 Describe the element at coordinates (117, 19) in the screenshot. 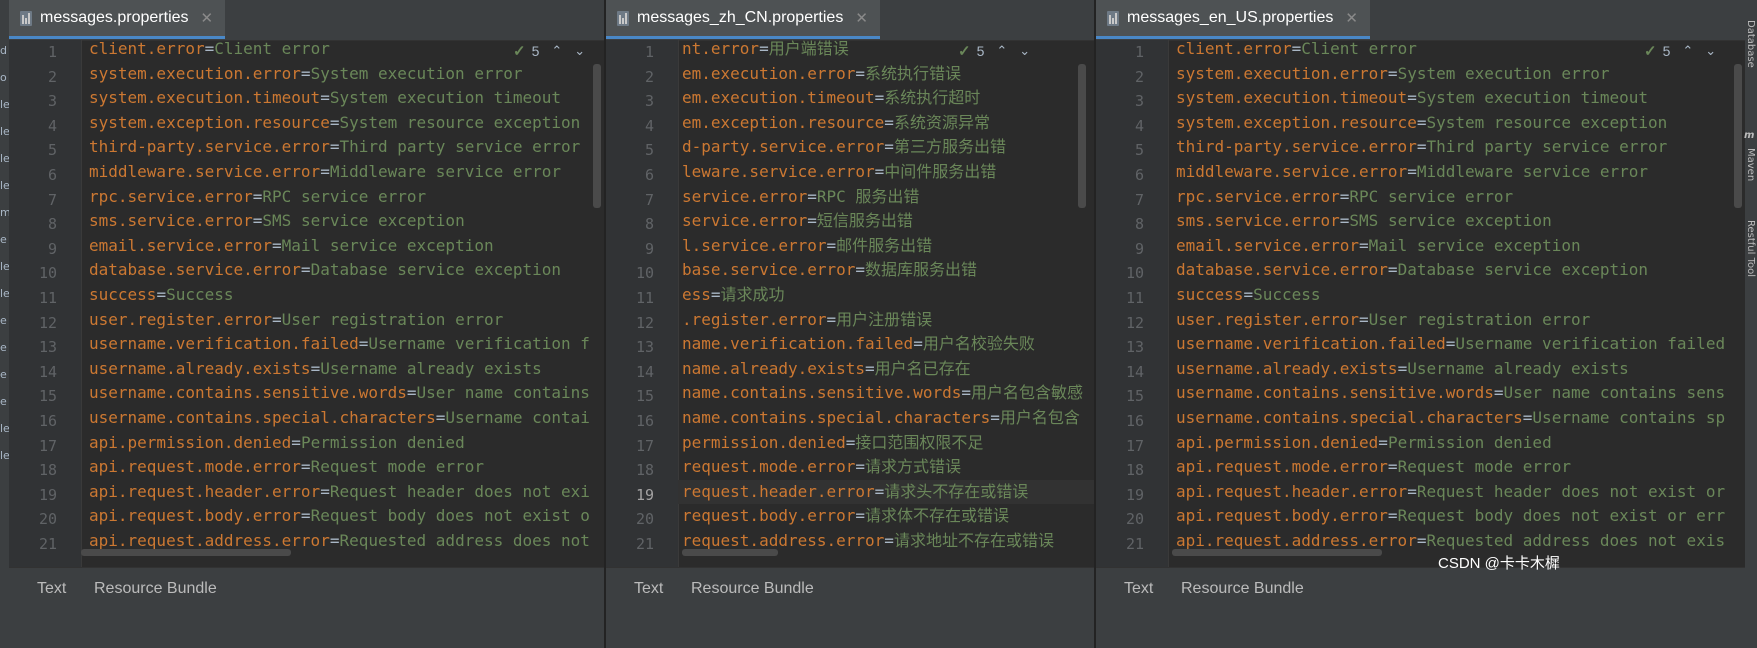

I see `file-tab: messages.properties ✕` at that location.